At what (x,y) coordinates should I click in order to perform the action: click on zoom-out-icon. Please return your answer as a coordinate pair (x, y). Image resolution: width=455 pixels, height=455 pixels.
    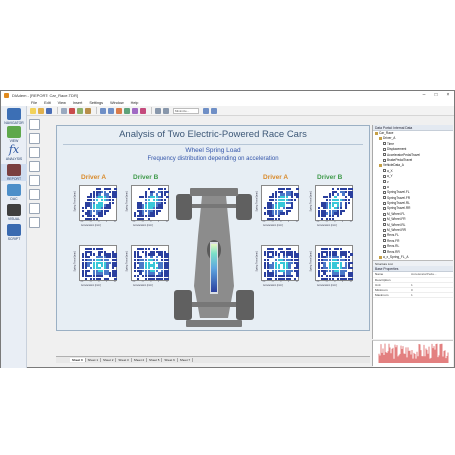
    Looking at the image, I should click on (166, 110).